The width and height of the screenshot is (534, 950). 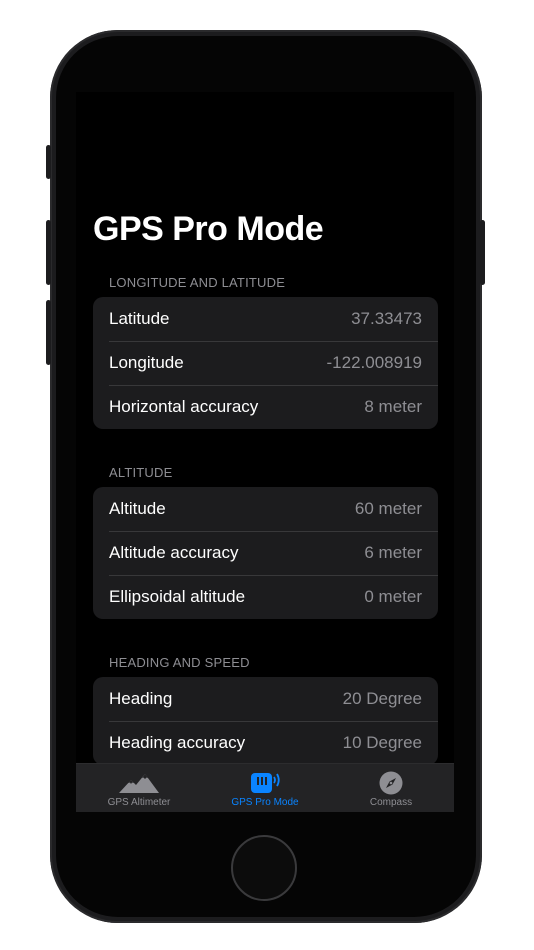 What do you see at coordinates (141, 472) in the screenshot?
I see `section-header-altitude: ALTITUDE` at bounding box center [141, 472].